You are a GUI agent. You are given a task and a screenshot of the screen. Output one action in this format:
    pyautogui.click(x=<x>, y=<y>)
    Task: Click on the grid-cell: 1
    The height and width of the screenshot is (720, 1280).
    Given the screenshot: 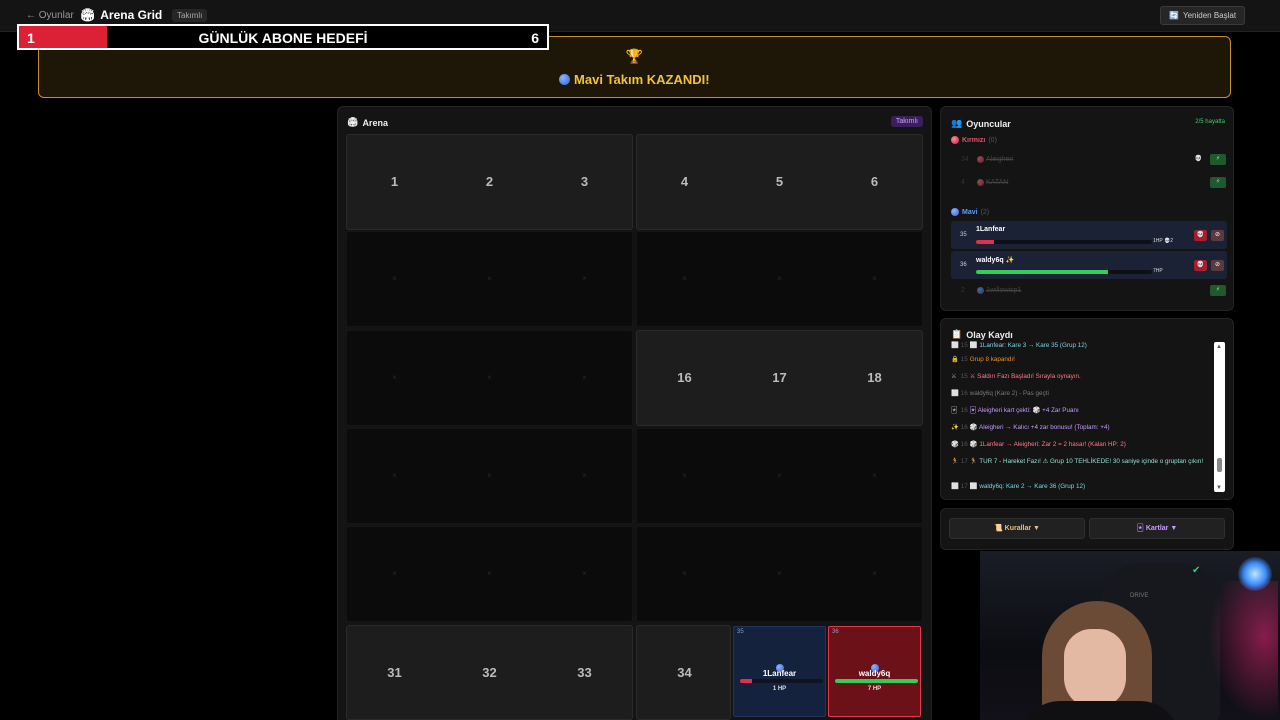 What is the action you would take?
    pyautogui.click(x=394, y=181)
    